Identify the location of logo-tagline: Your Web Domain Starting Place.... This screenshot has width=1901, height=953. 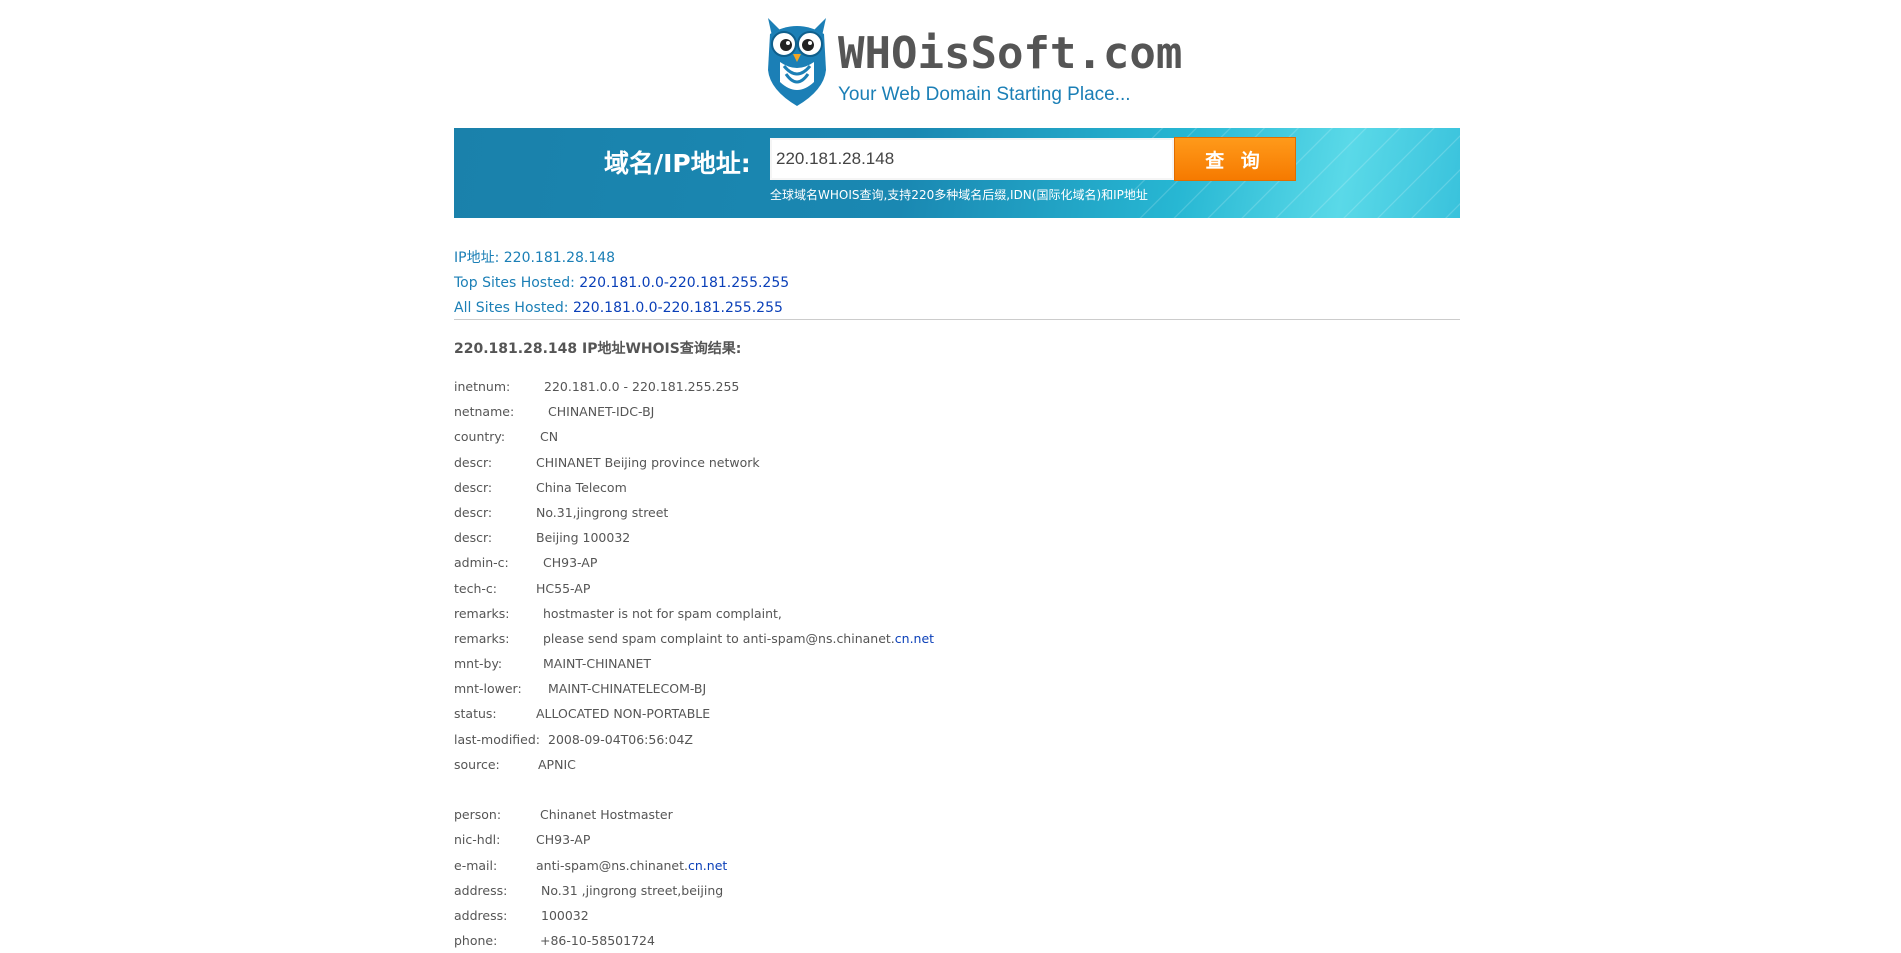
(984, 94).